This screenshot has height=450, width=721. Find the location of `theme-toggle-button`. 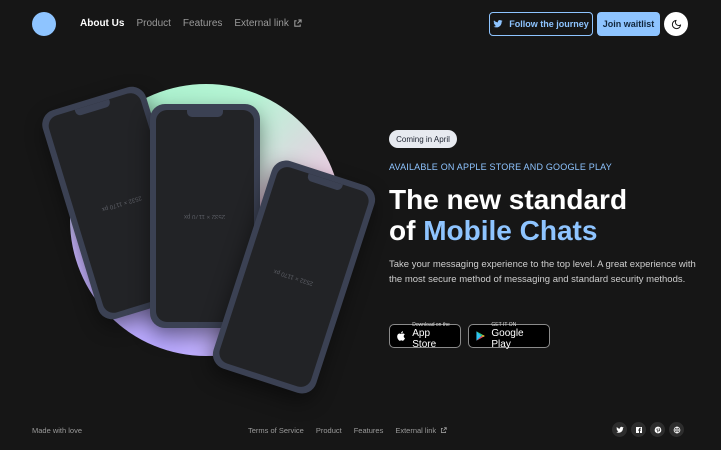

theme-toggle-button is located at coordinates (676, 24).